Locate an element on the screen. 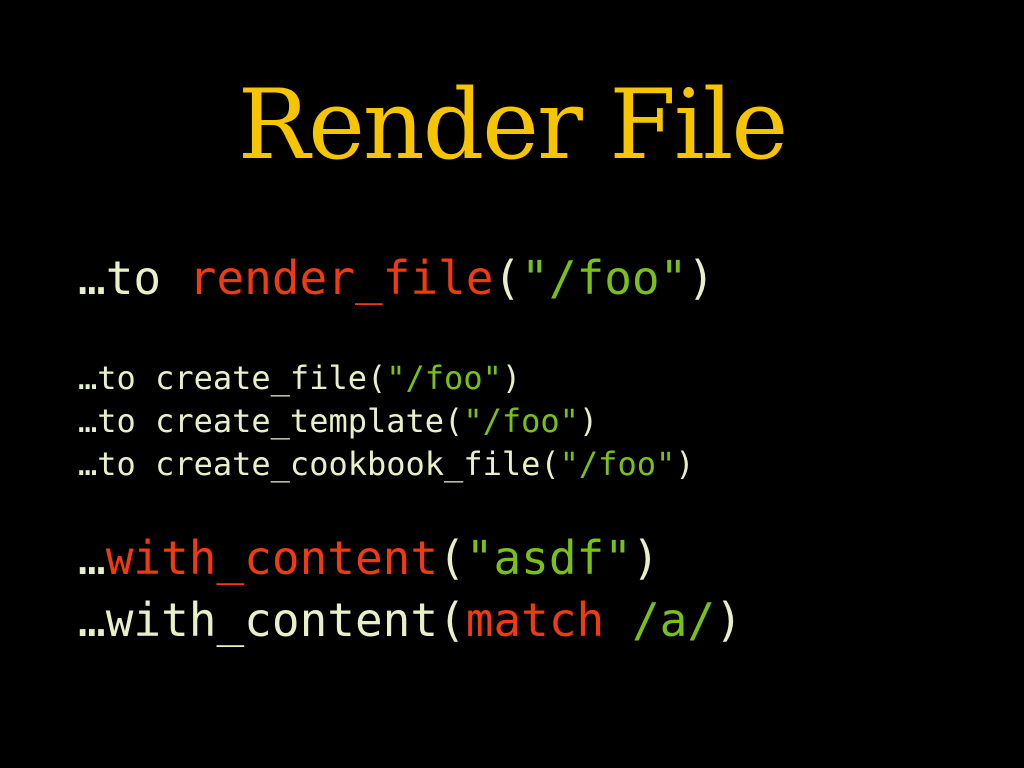  with-content-string-line: …with_content("asdf") is located at coordinates (369, 558).